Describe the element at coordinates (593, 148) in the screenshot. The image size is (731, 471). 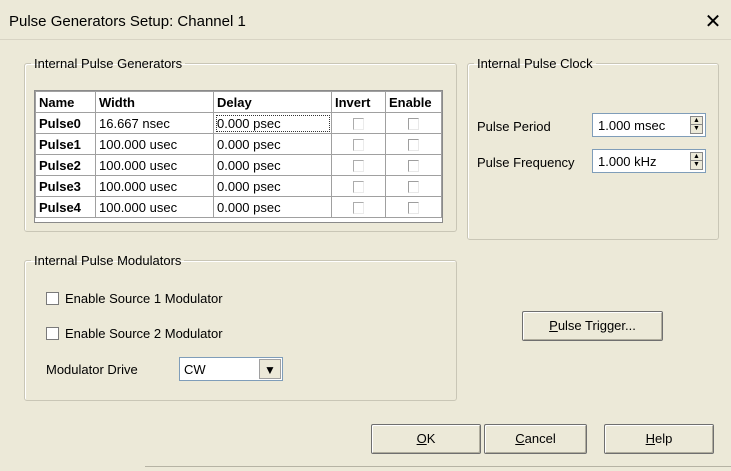
I see `pulse-clock-group: Internal Pulse Clock` at that location.